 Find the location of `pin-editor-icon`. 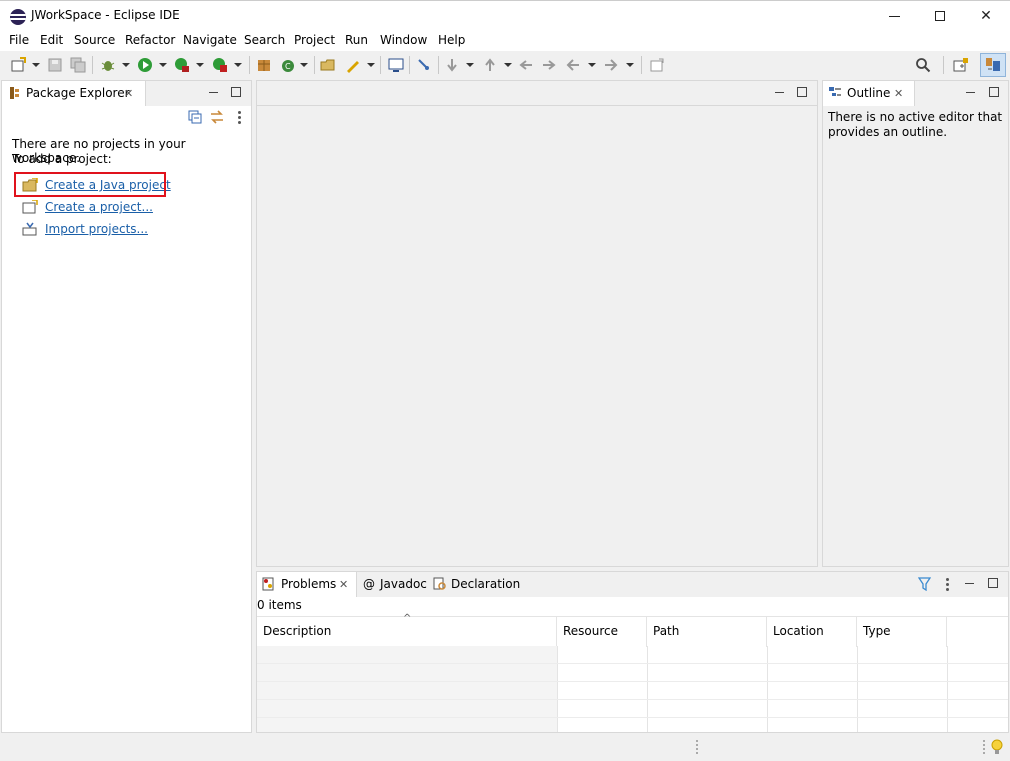

pin-editor-icon is located at coordinates (657, 65).